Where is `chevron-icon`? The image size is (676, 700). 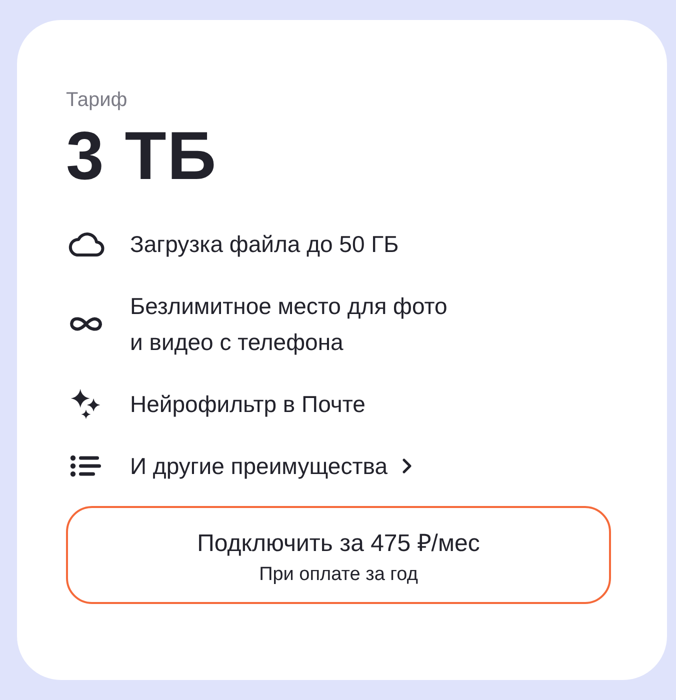 chevron-icon is located at coordinates (407, 466).